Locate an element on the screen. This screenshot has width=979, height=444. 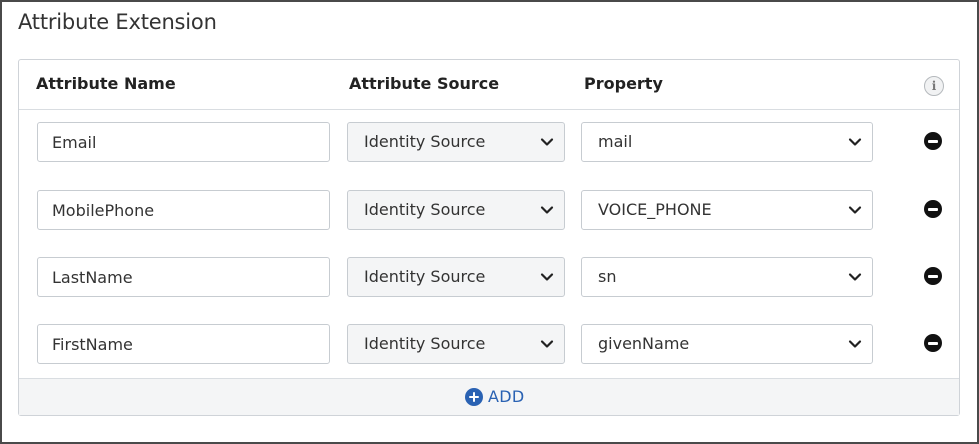
plus-circle-icon is located at coordinates (474, 396).